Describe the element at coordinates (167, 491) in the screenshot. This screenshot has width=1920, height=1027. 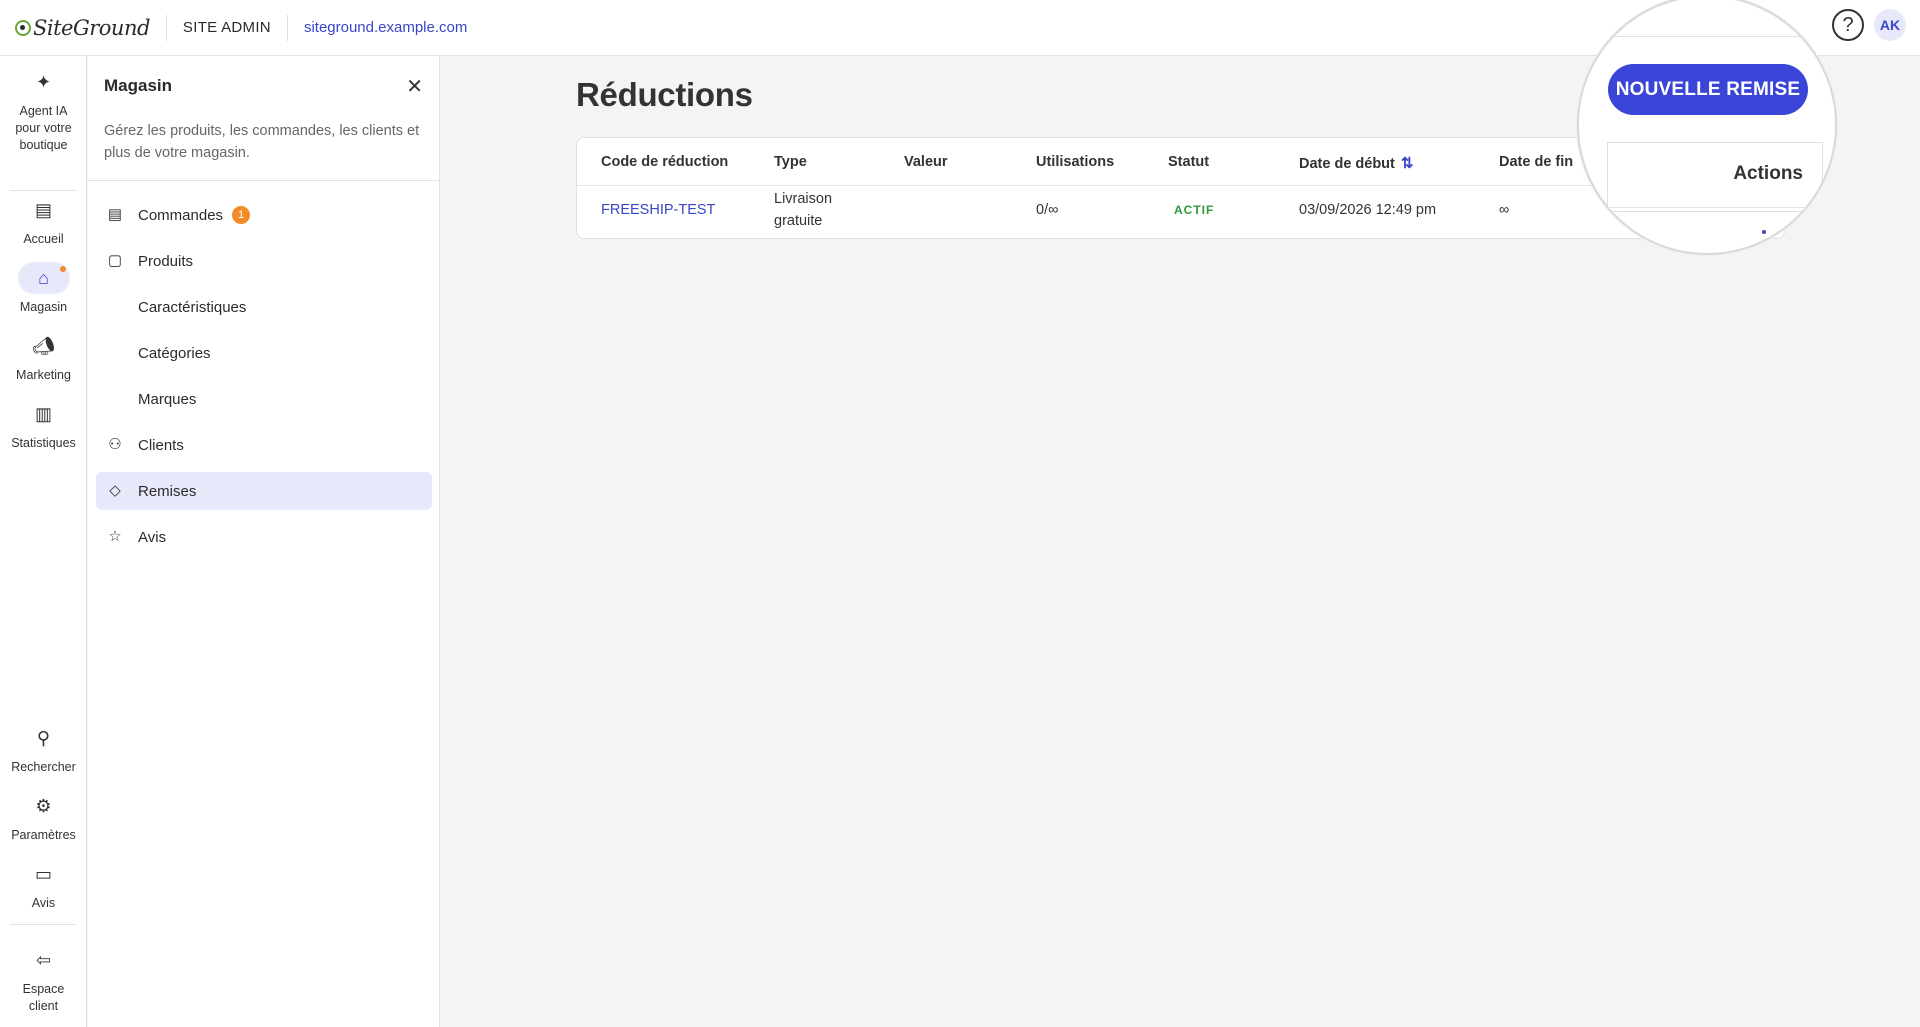
I see `nav-item-label: Remises` at that location.